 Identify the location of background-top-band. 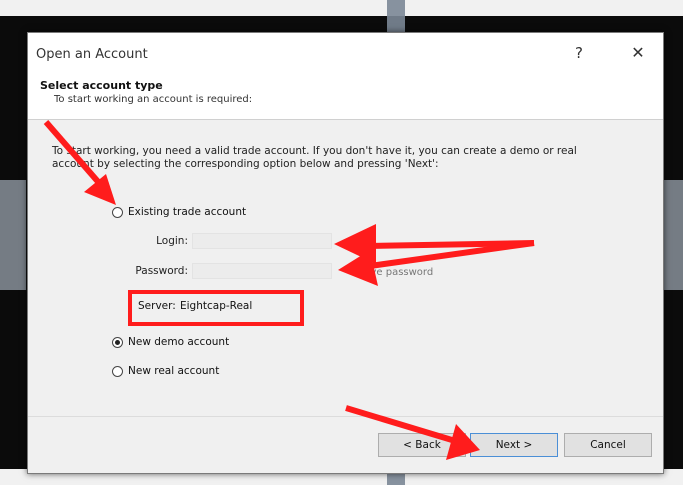
(341, 8).